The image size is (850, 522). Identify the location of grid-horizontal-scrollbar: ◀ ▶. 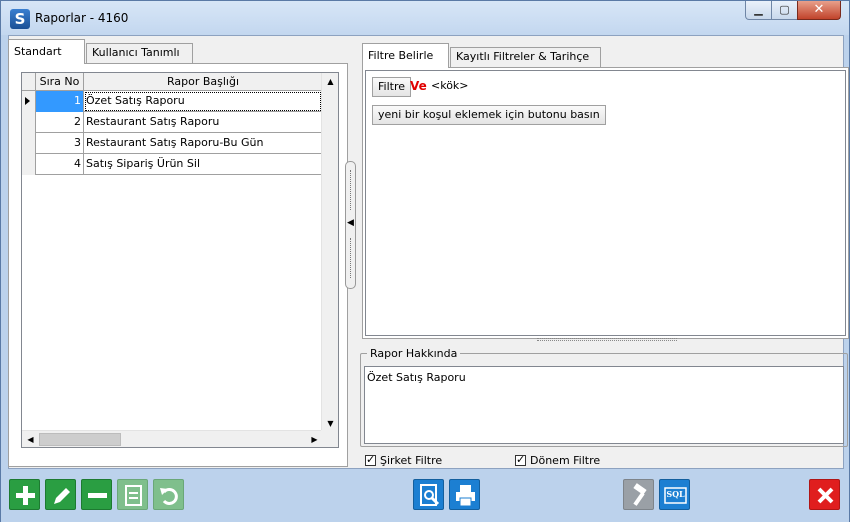
(172, 438).